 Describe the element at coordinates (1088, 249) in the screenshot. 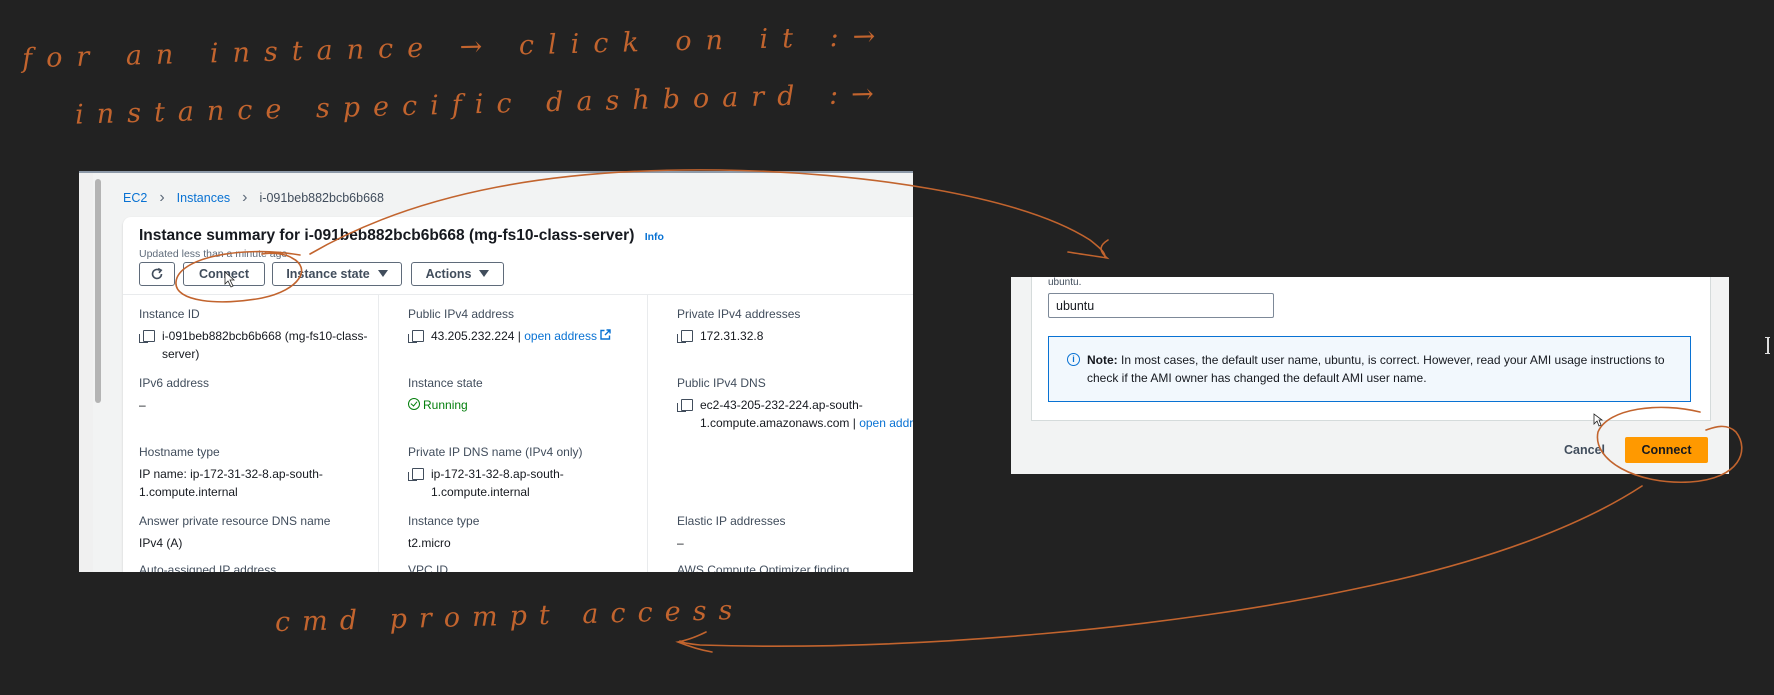

I see `arrowhead-dialog` at that location.